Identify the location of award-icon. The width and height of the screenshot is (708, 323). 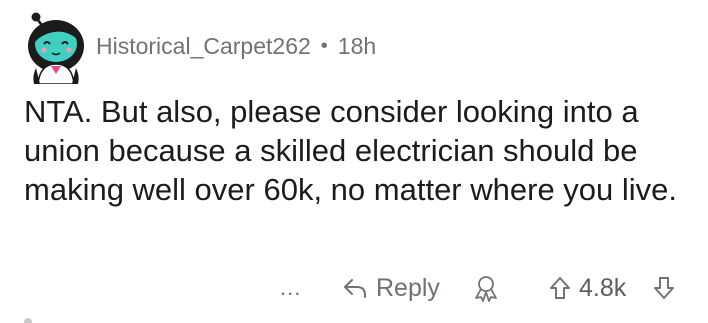
(486, 289).